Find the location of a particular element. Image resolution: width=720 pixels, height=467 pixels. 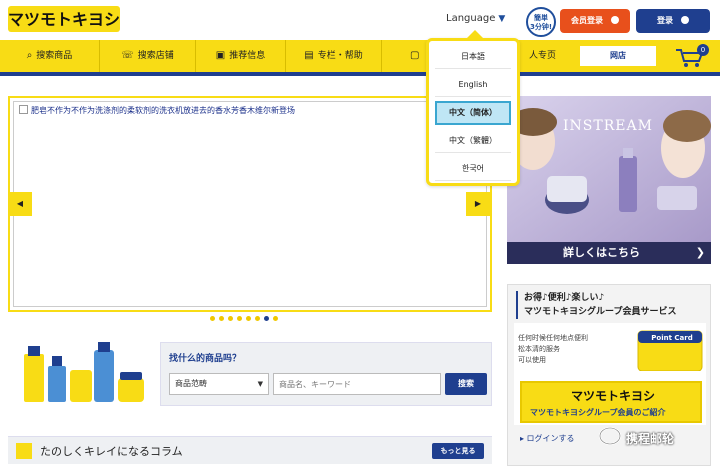

login-button: 登录 is located at coordinates (673, 21).